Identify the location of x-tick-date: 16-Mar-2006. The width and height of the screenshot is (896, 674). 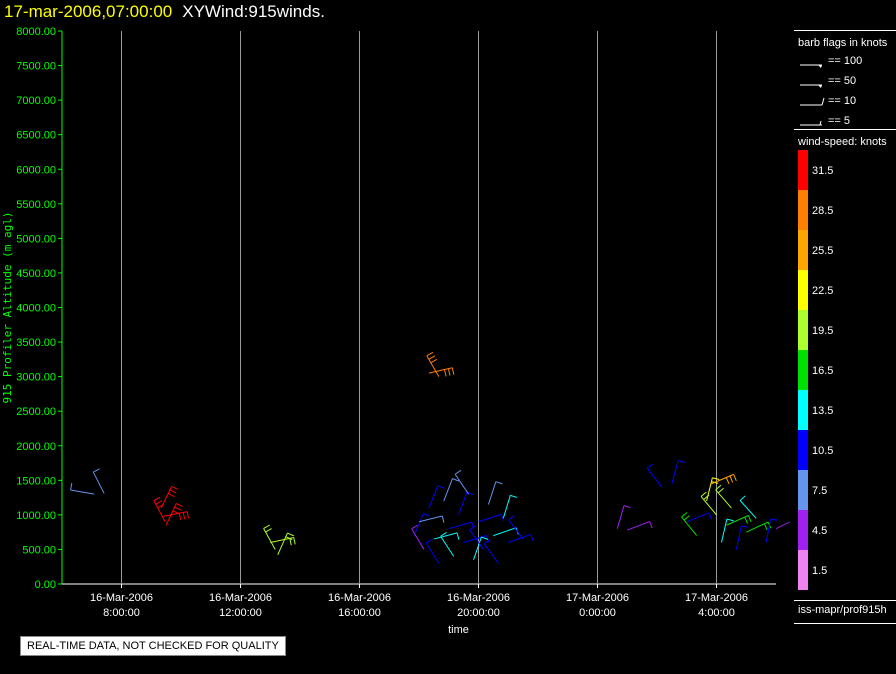
(121, 598).